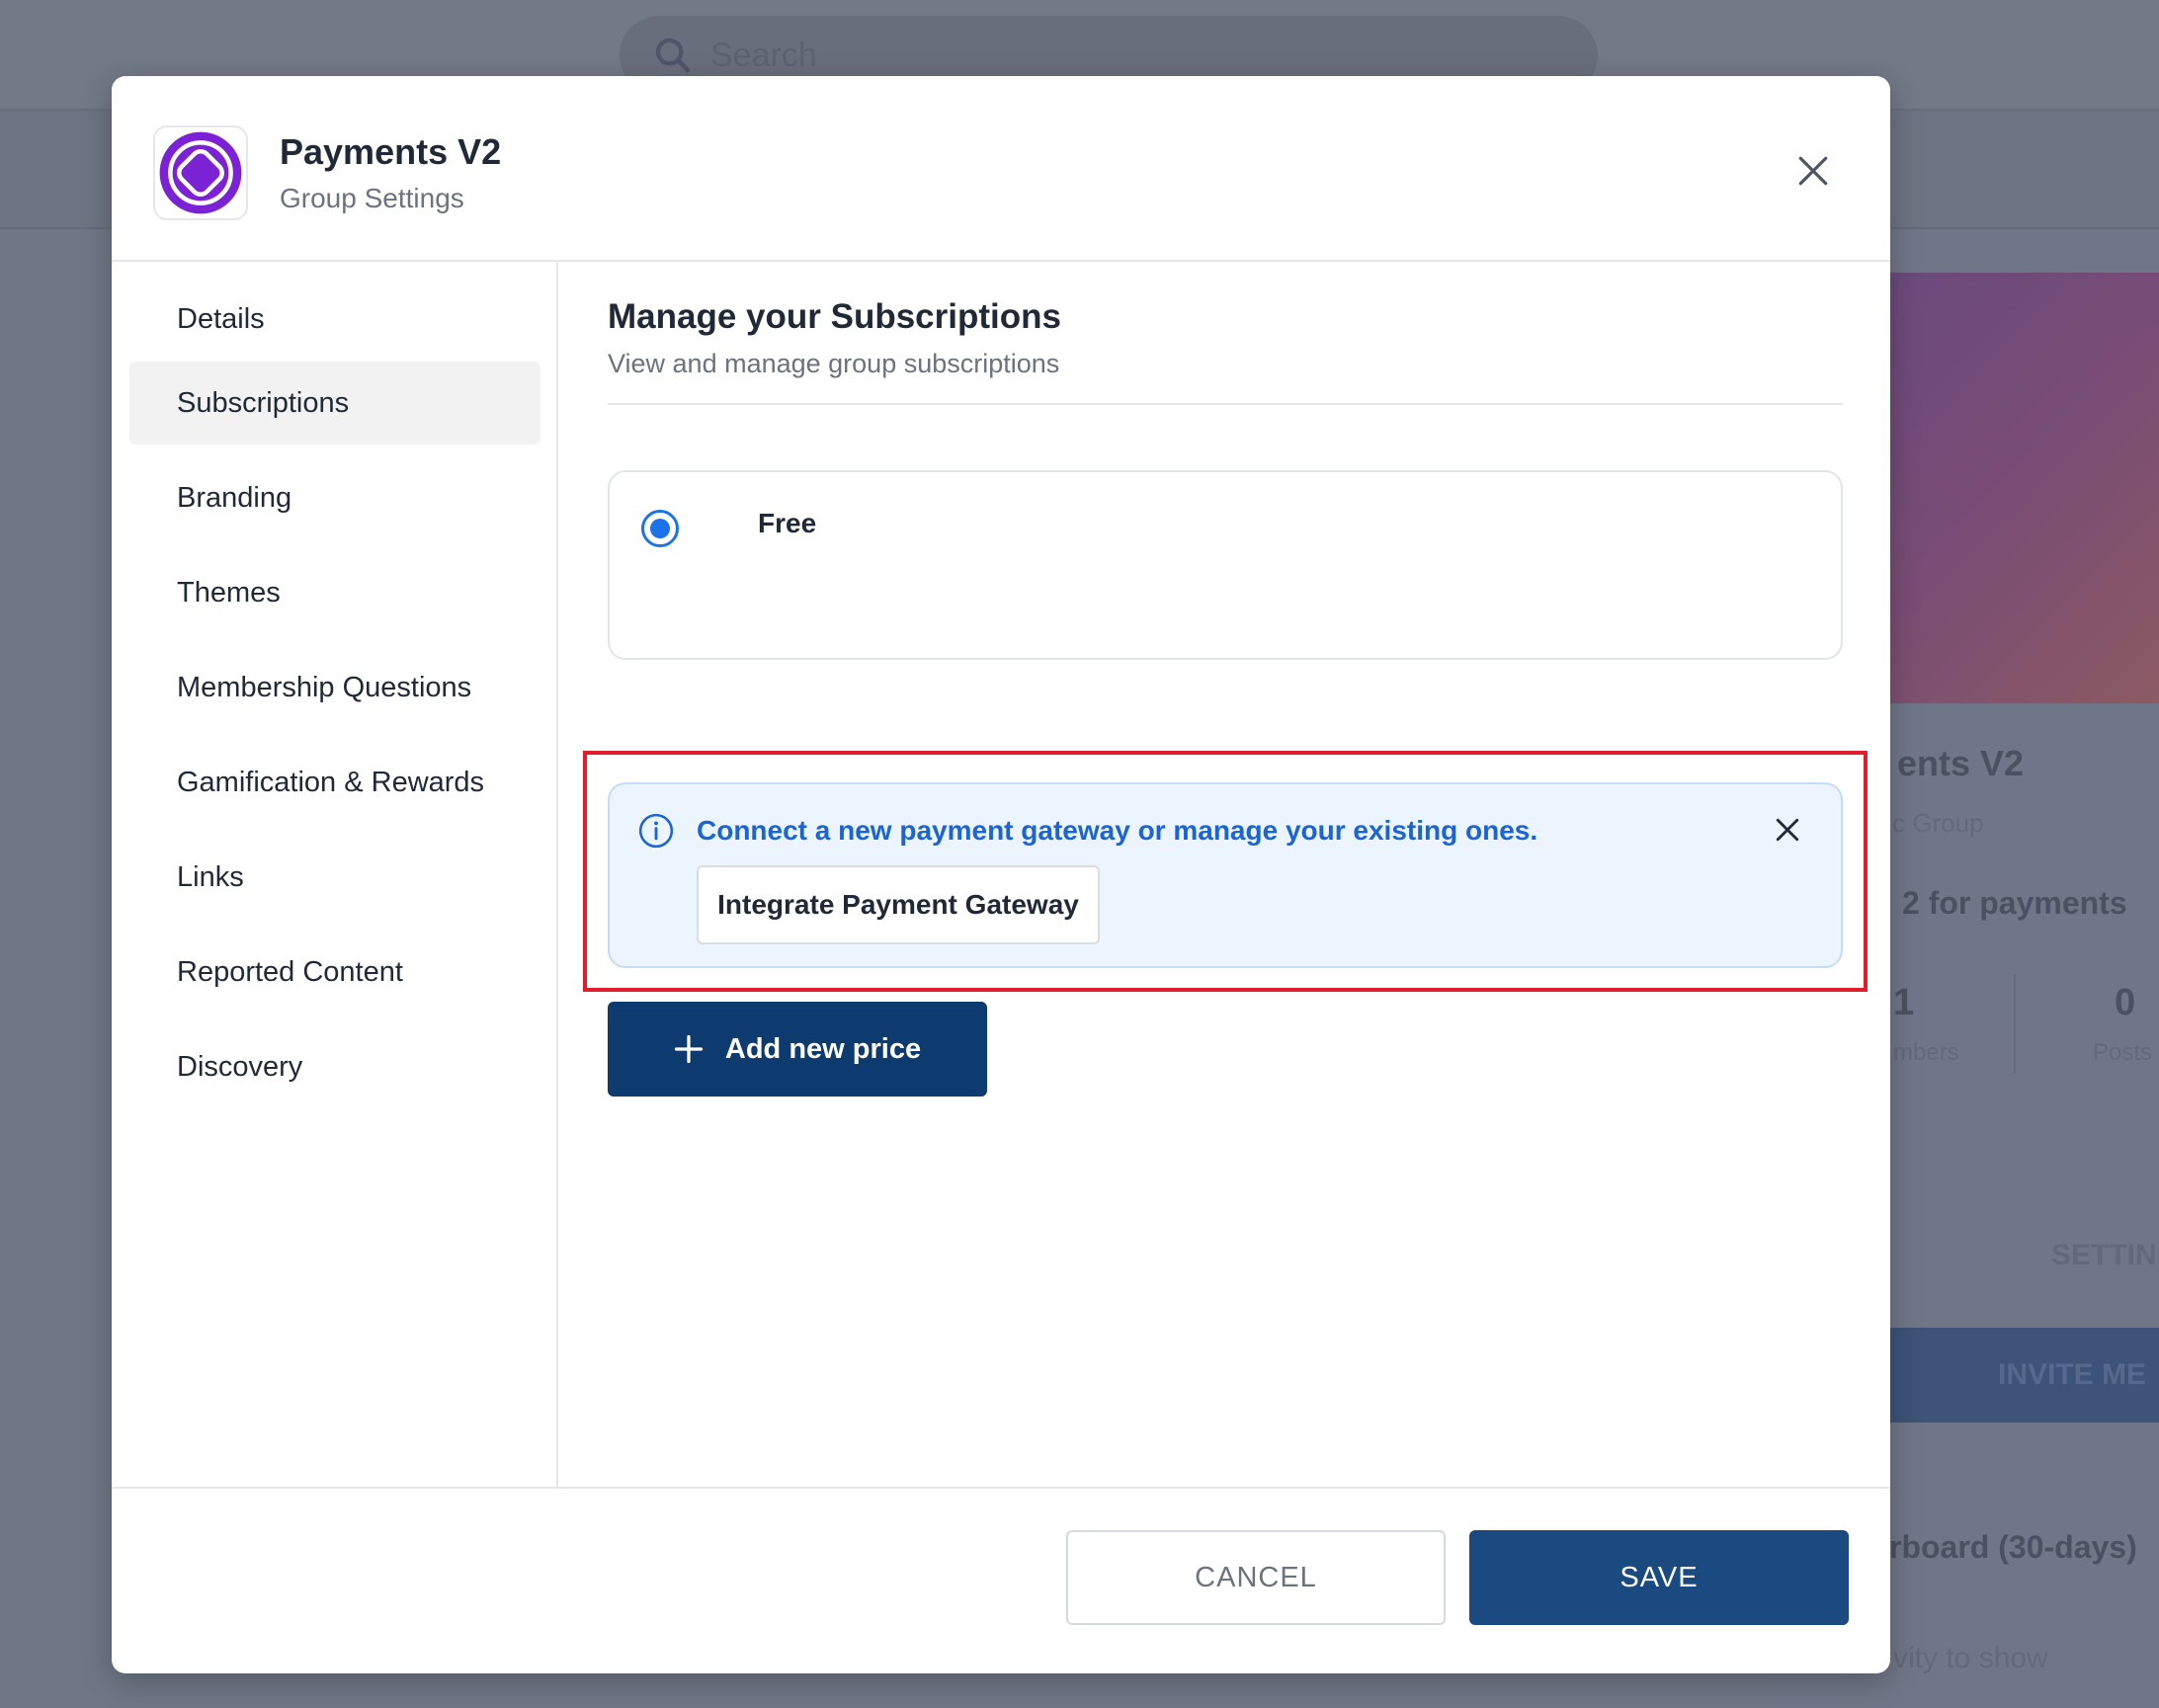 The height and width of the screenshot is (1708, 2159). What do you see at coordinates (334, 972) in the screenshot?
I see `sidebar-item-reported-content: Reported Content` at bounding box center [334, 972].